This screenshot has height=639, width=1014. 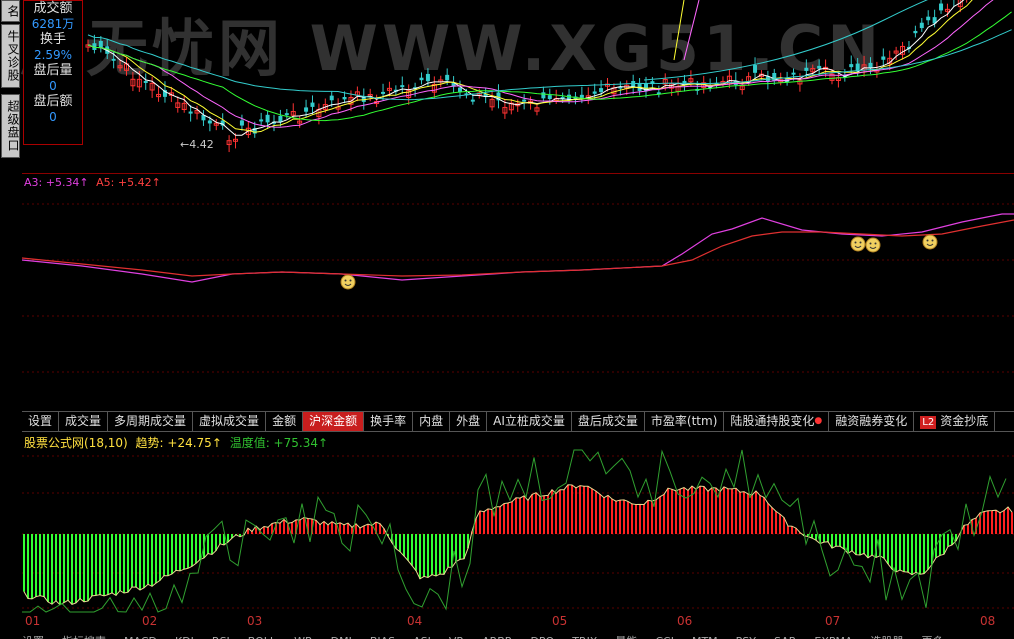 What do you see at coordinates (705, 637) in the screenshot?
I see `bottom-tab: MTM` at bounding box center [705, 637].